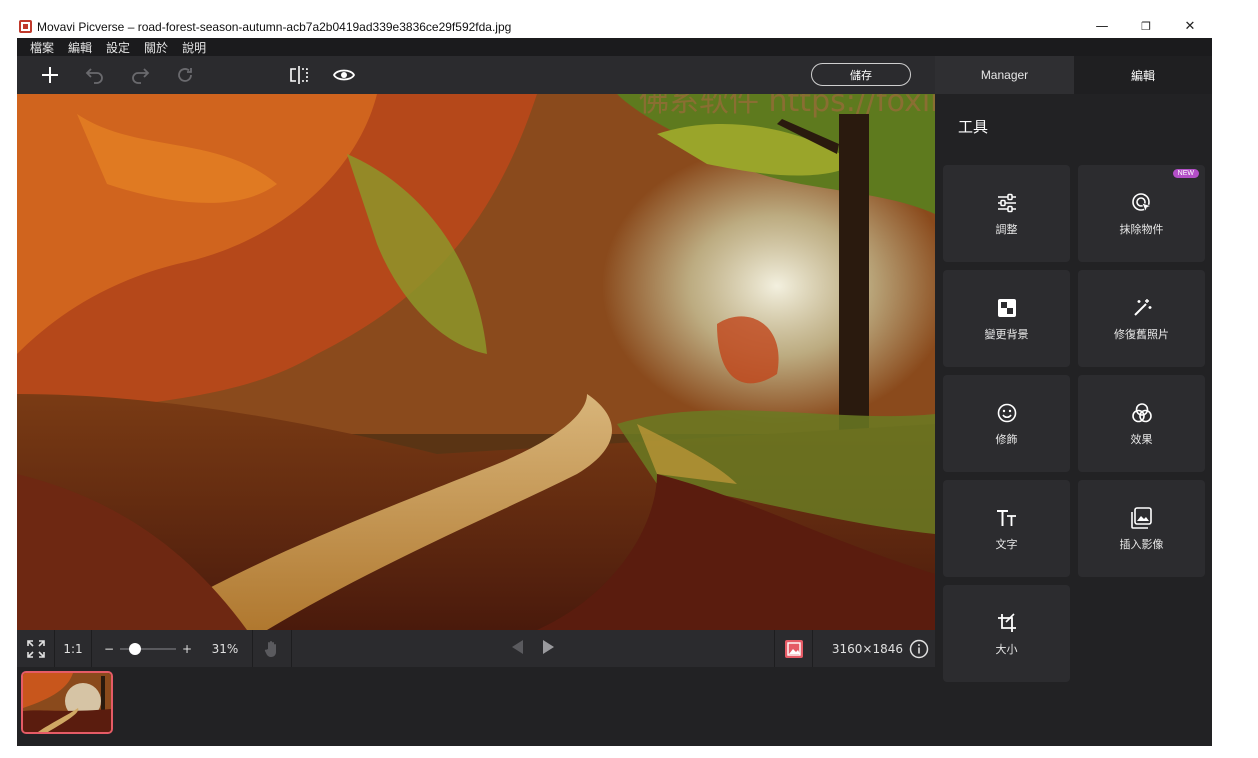 Image resolution: width=1258 pixels, height=758 pixels. Describe the element at coordinates (1142, 518) in the screenshot. I see `insert-image-icon` at that location.